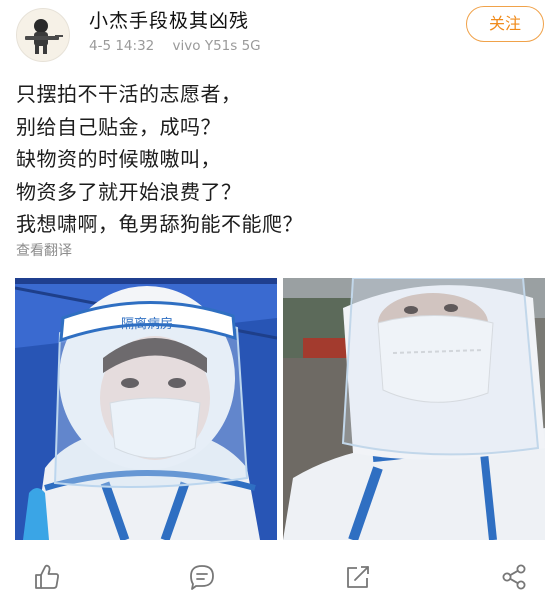  What do you see at coordinates (280, 33) in the screenshot?
I see `post-header: 小杰手段极其凶残 4-5 14:32 vivo Y51s 5G 关注` at bounding box center [280, 33].